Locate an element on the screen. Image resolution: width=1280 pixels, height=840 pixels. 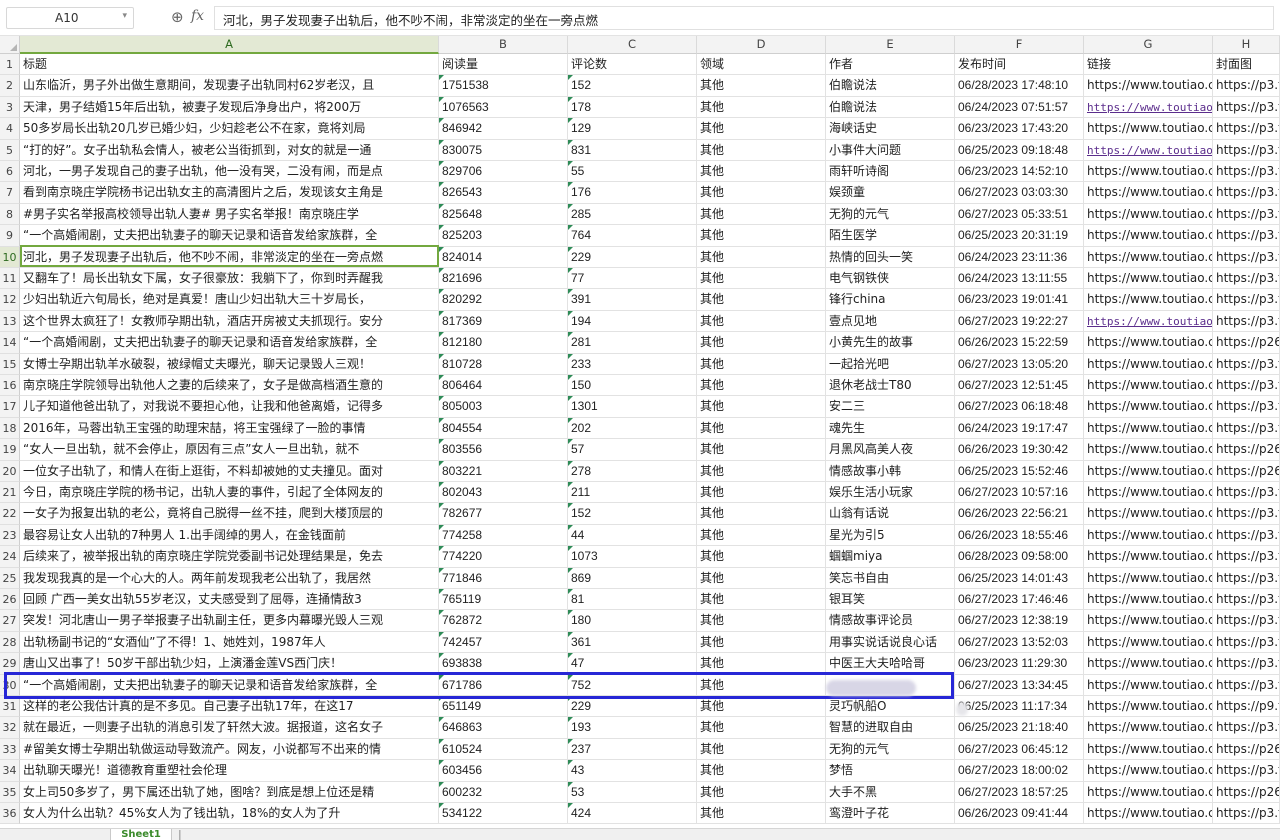
cell-b36: 534122 is located at coordinates (503, 814).